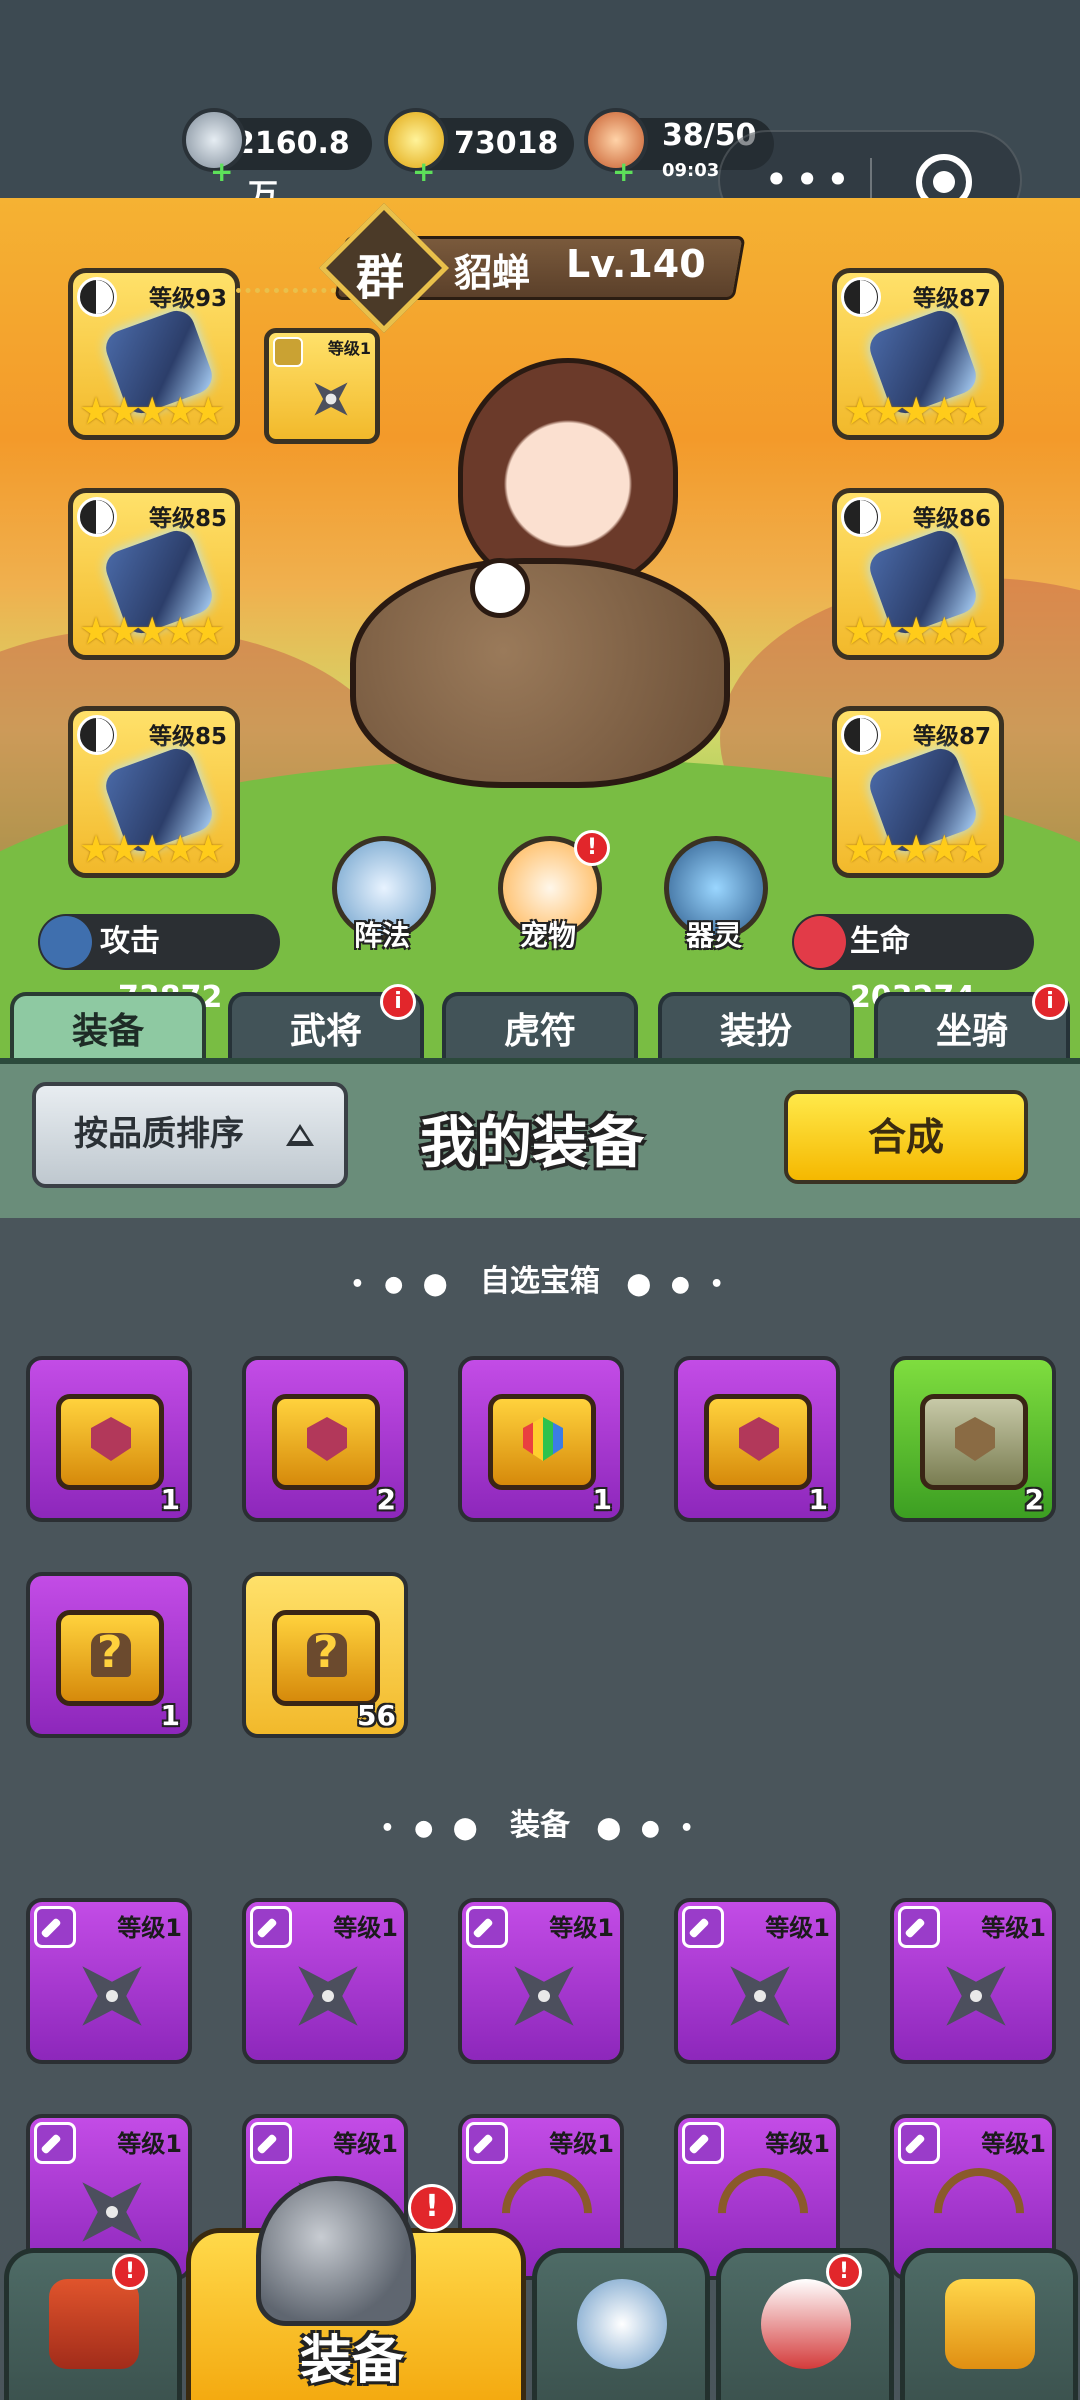 Image resolution: width=1080 pixels, height=2400 pixels. I want to click on chest-item: 56, so click(325, 1655).